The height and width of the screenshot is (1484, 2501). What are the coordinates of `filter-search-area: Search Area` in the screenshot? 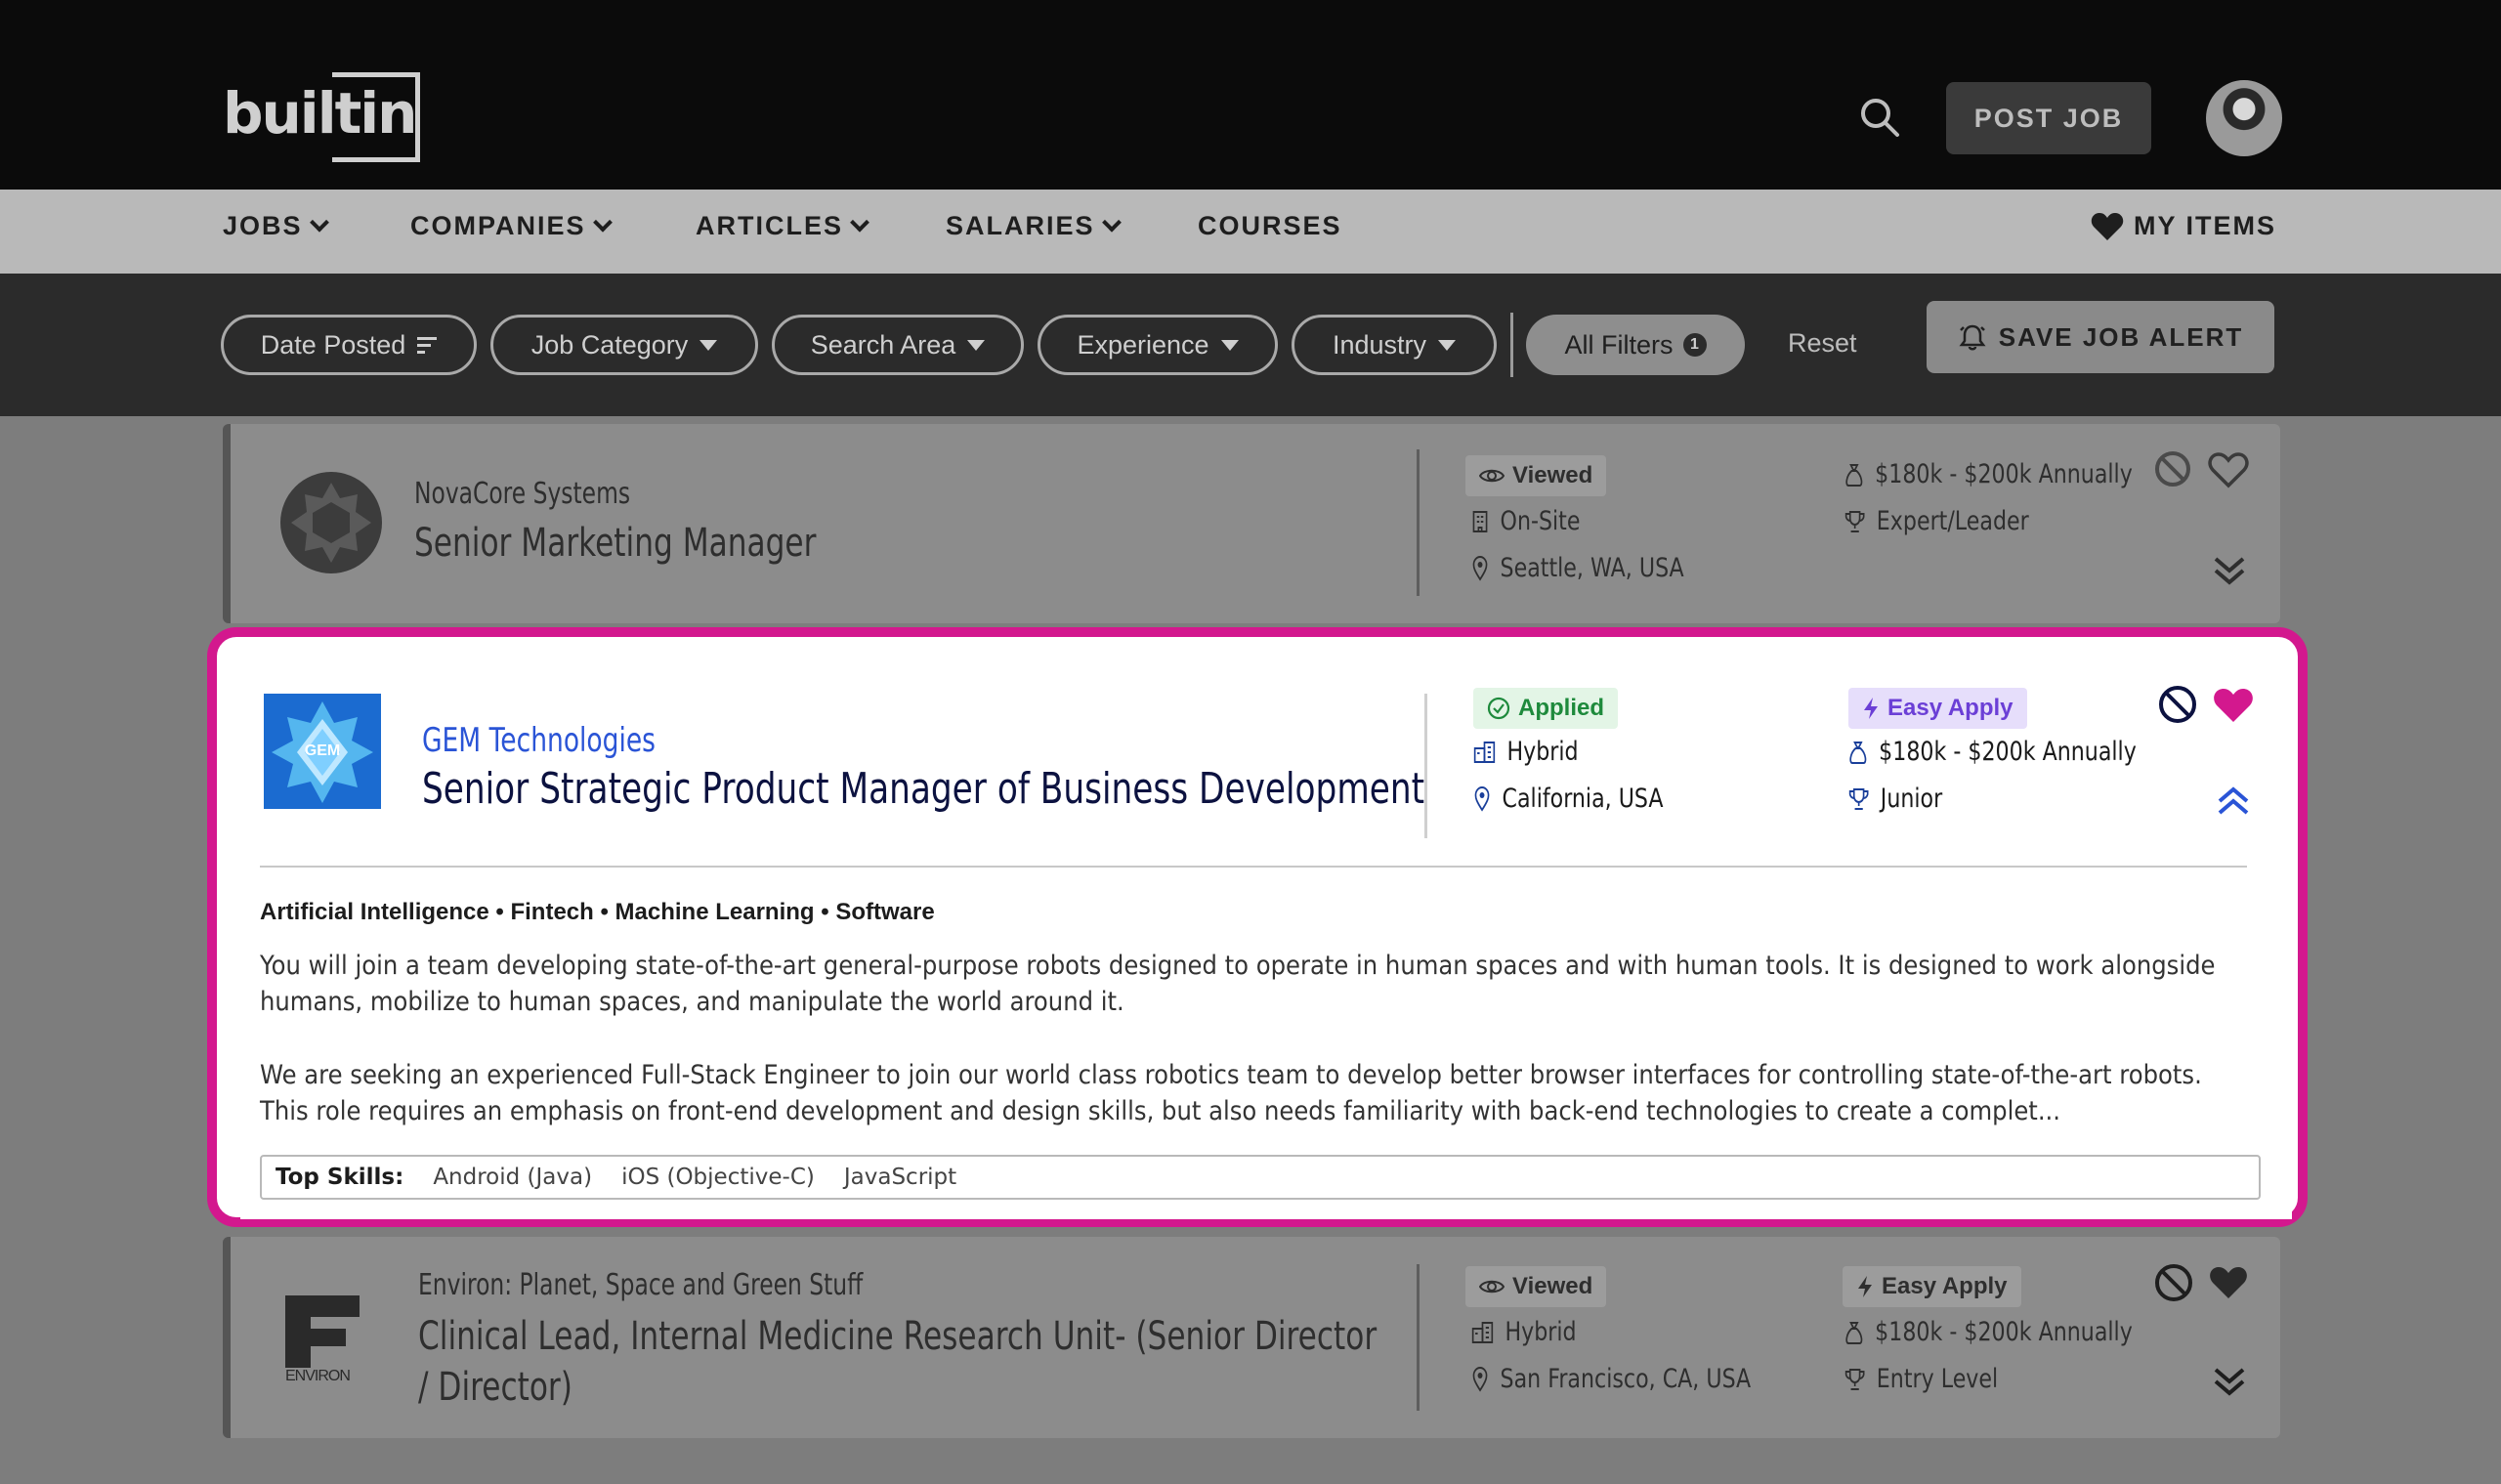 It's located at (898, 345).